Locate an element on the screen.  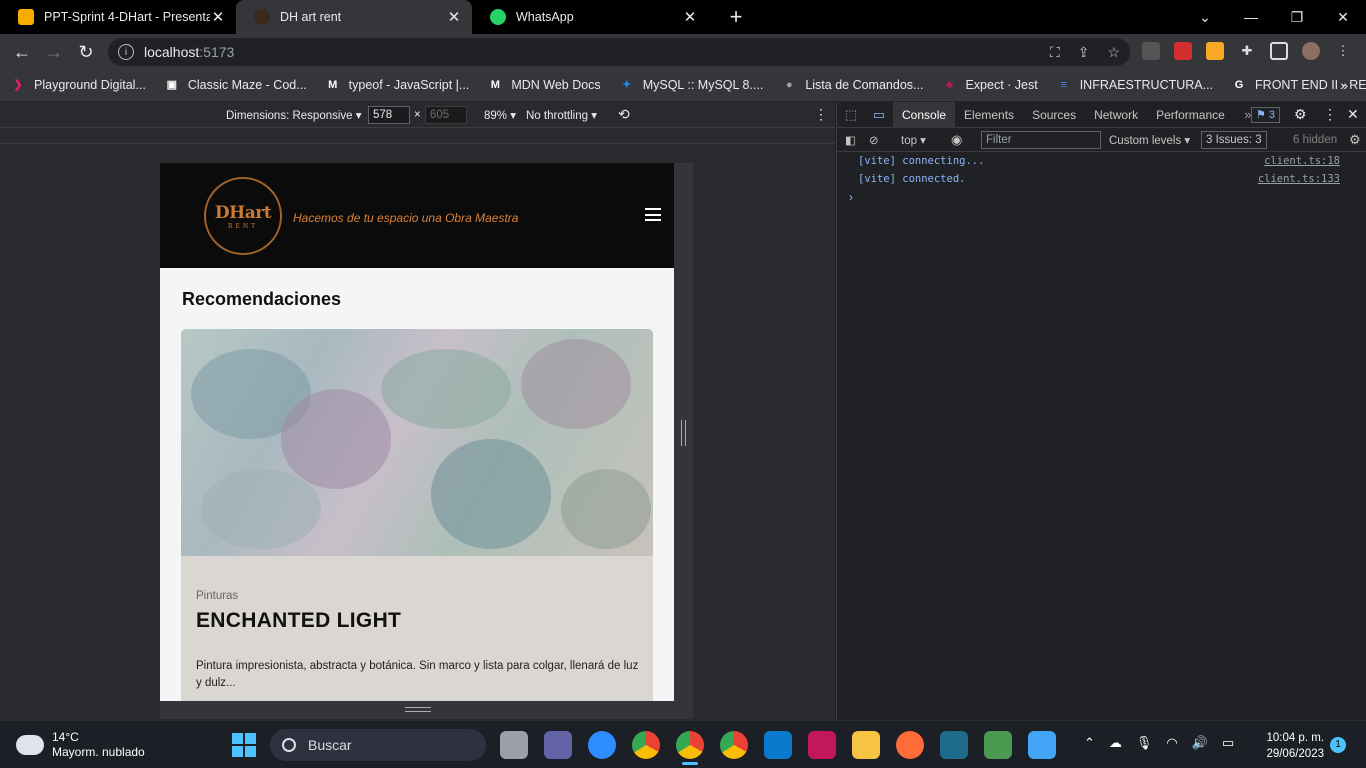
bookmark-star-icon: ☆ is located at coordinates (1113, 52).